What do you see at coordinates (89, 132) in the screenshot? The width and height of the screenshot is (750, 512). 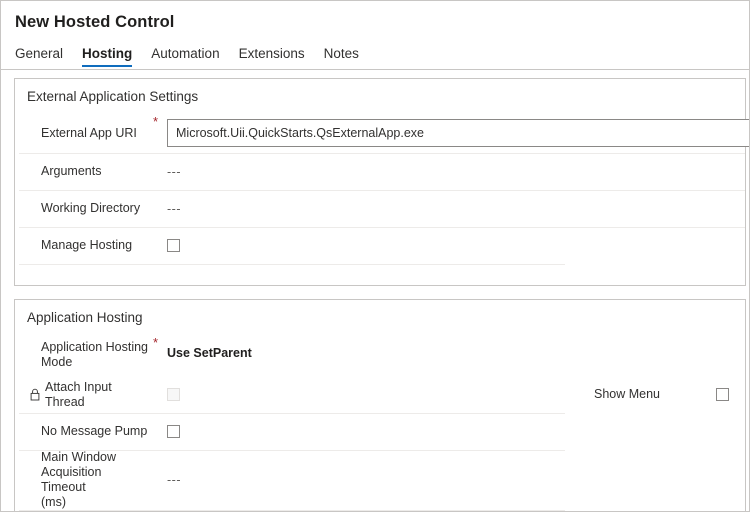 I see `field-label-external-app-uri: External App URI` at bounding box center [89, 132].